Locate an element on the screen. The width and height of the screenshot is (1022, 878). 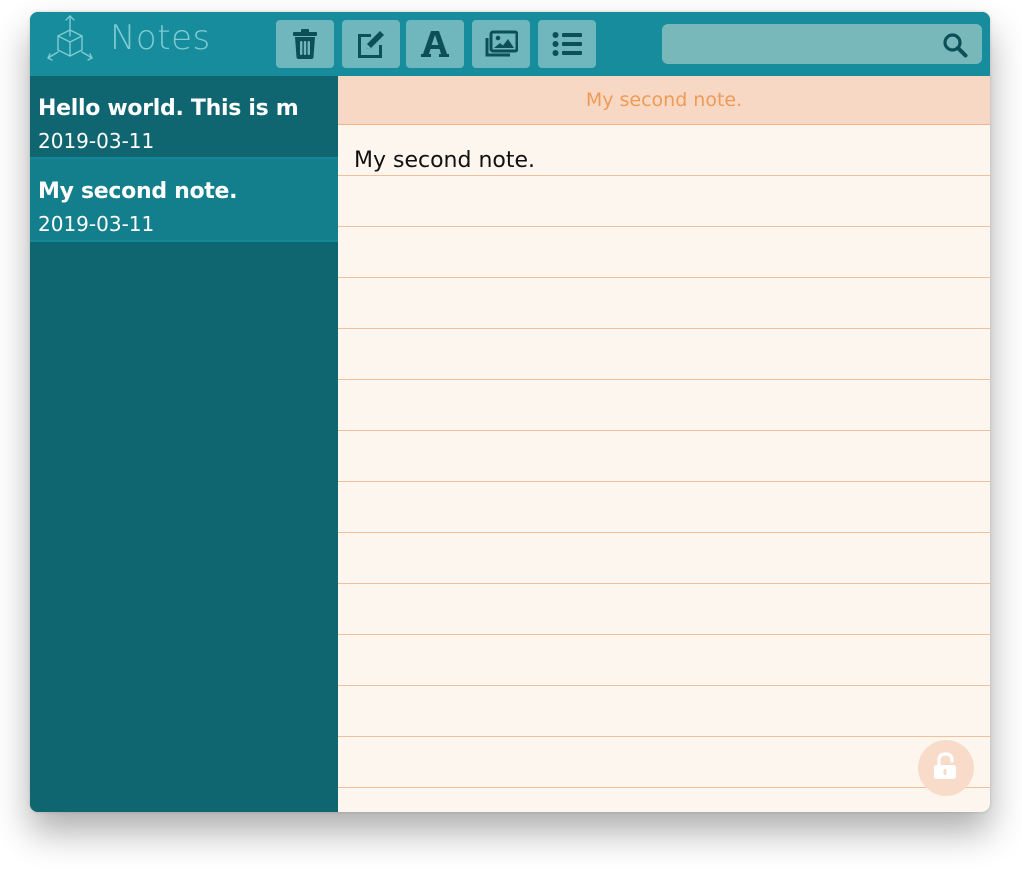
list-icon is located at coordinates (567, 44).